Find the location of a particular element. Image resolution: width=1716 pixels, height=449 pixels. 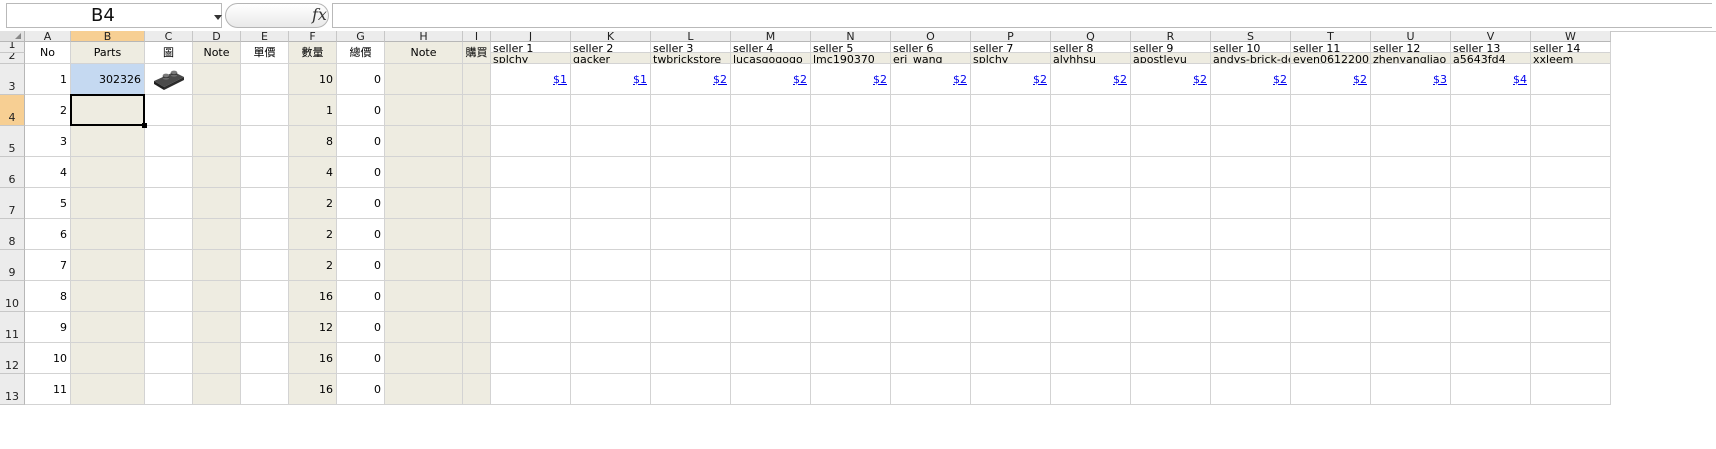

cell-e9 is located at coordinates (265, 265).